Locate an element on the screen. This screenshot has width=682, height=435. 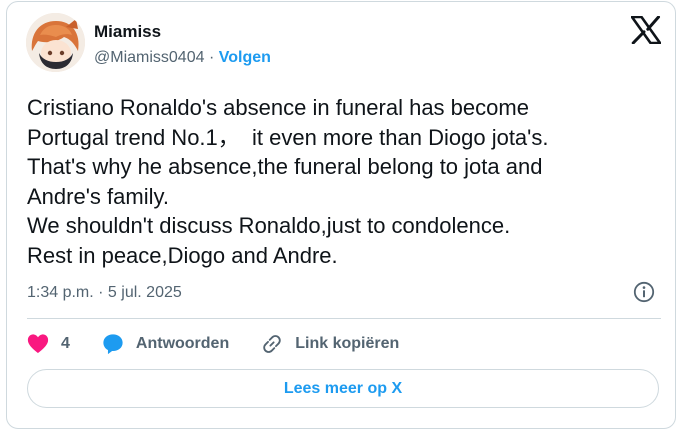
divider is located at coordinates (344, 318).